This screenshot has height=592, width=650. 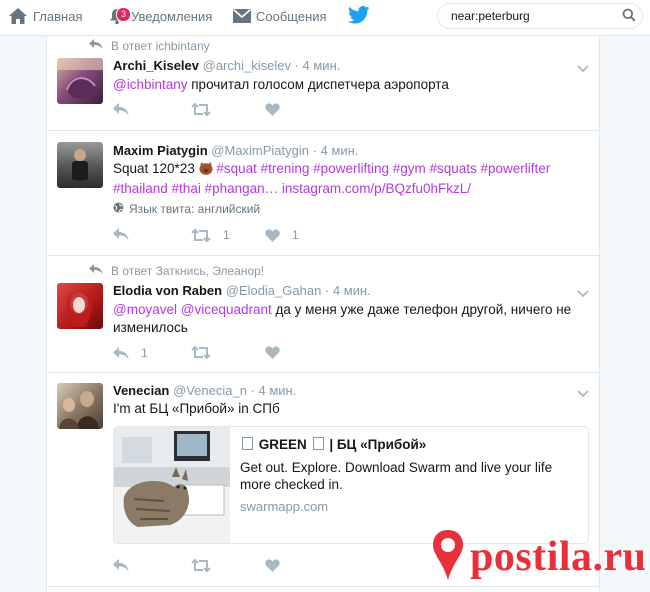 I want to click on fullname: Venecian, so click(x=141, y=390).